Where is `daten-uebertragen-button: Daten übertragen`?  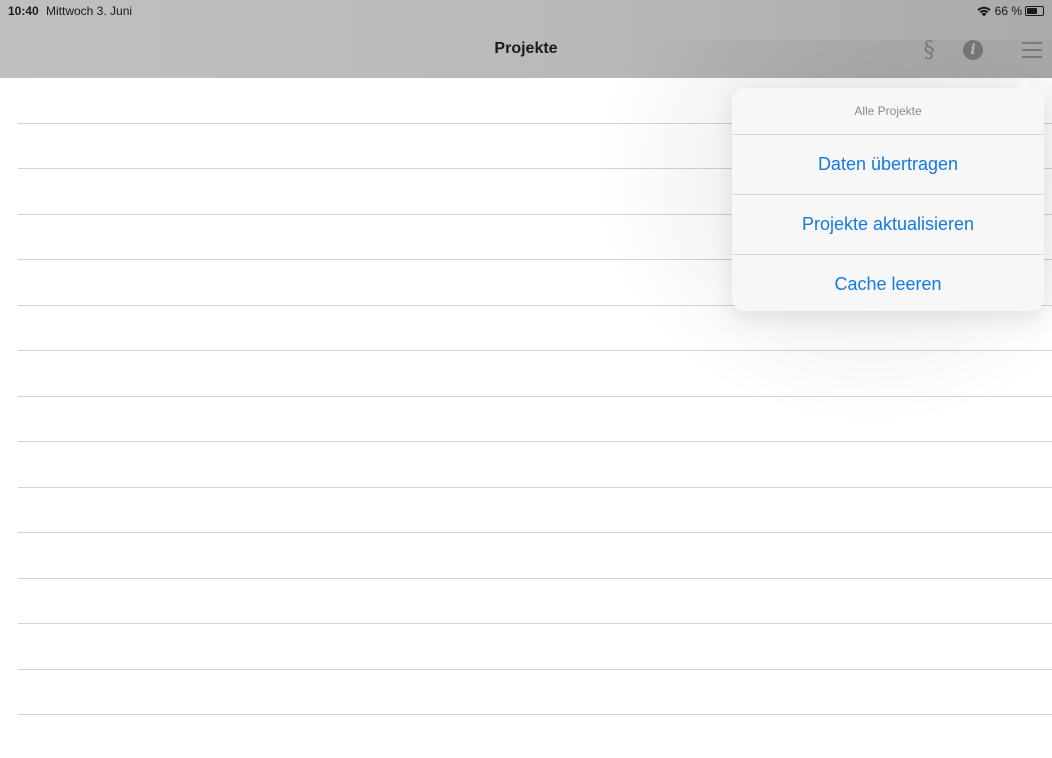 daten-uebertragen-button: Daten übertragen is located at coordinates (888, 165).